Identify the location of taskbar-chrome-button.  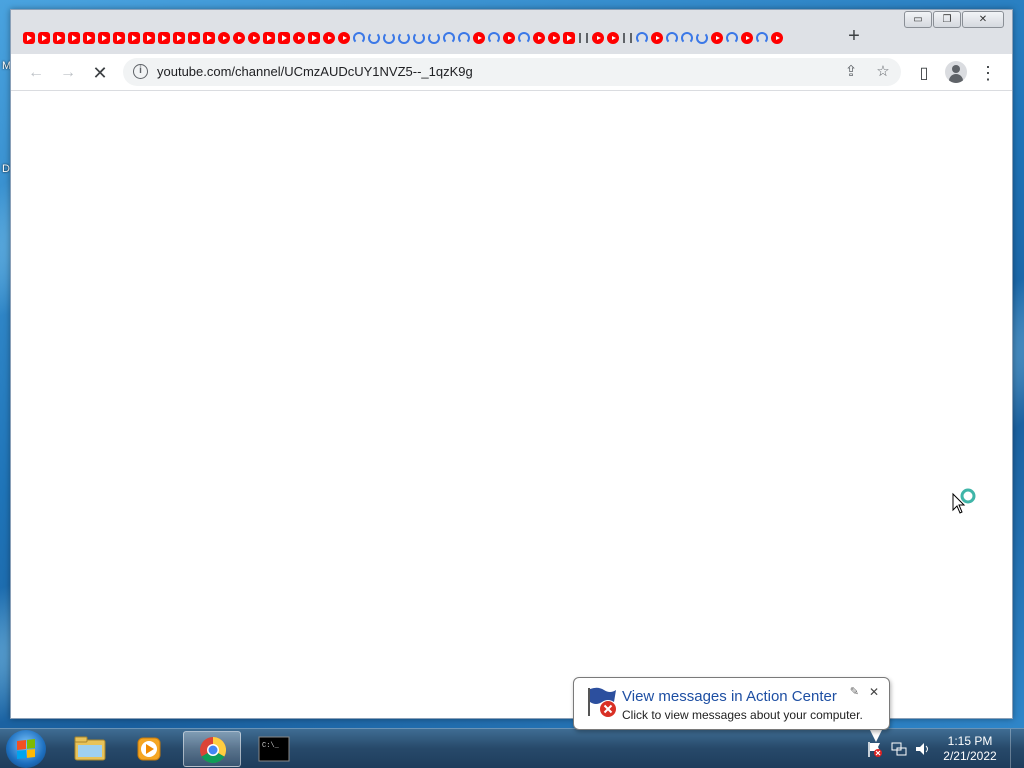
(212, 749).